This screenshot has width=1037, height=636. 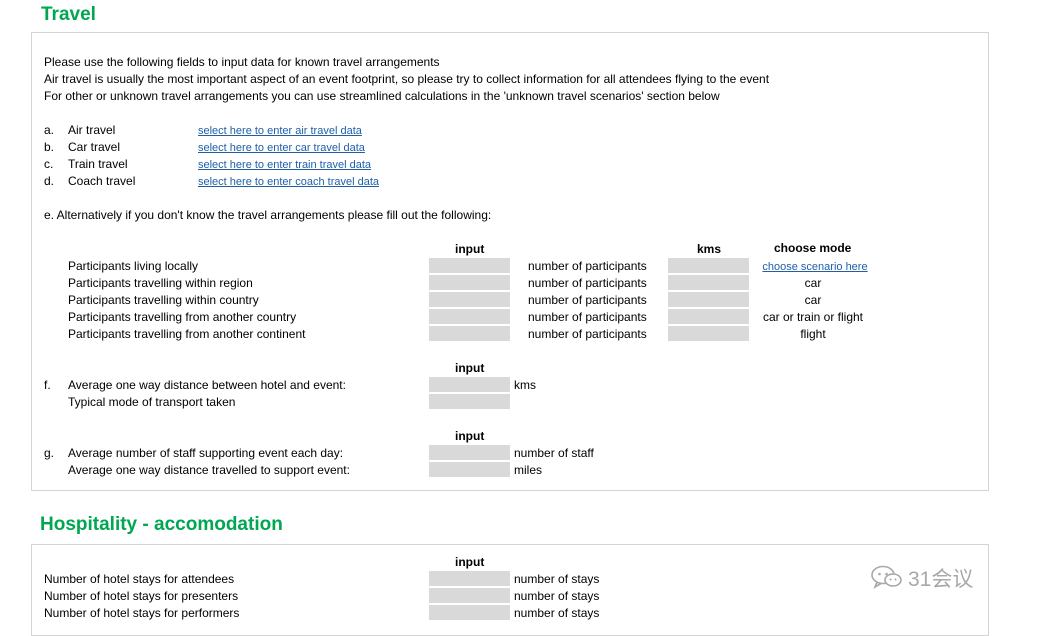 I want to click on hotel-stays-presenters-input, so click(x=469, y=595).